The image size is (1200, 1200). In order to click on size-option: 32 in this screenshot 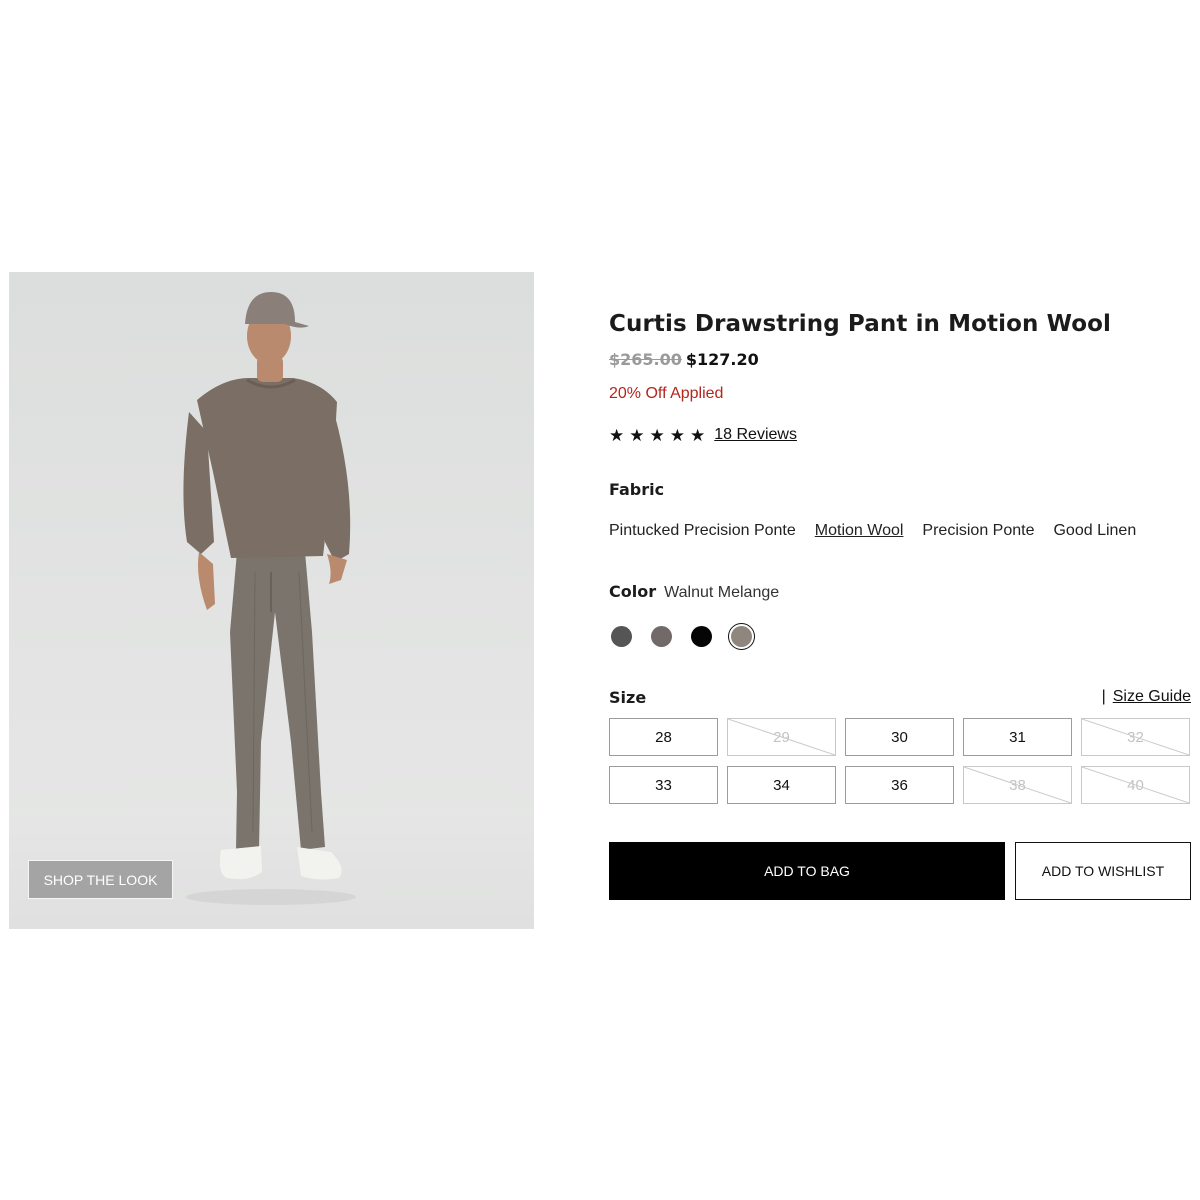, I will do `click(1135, 737)`.